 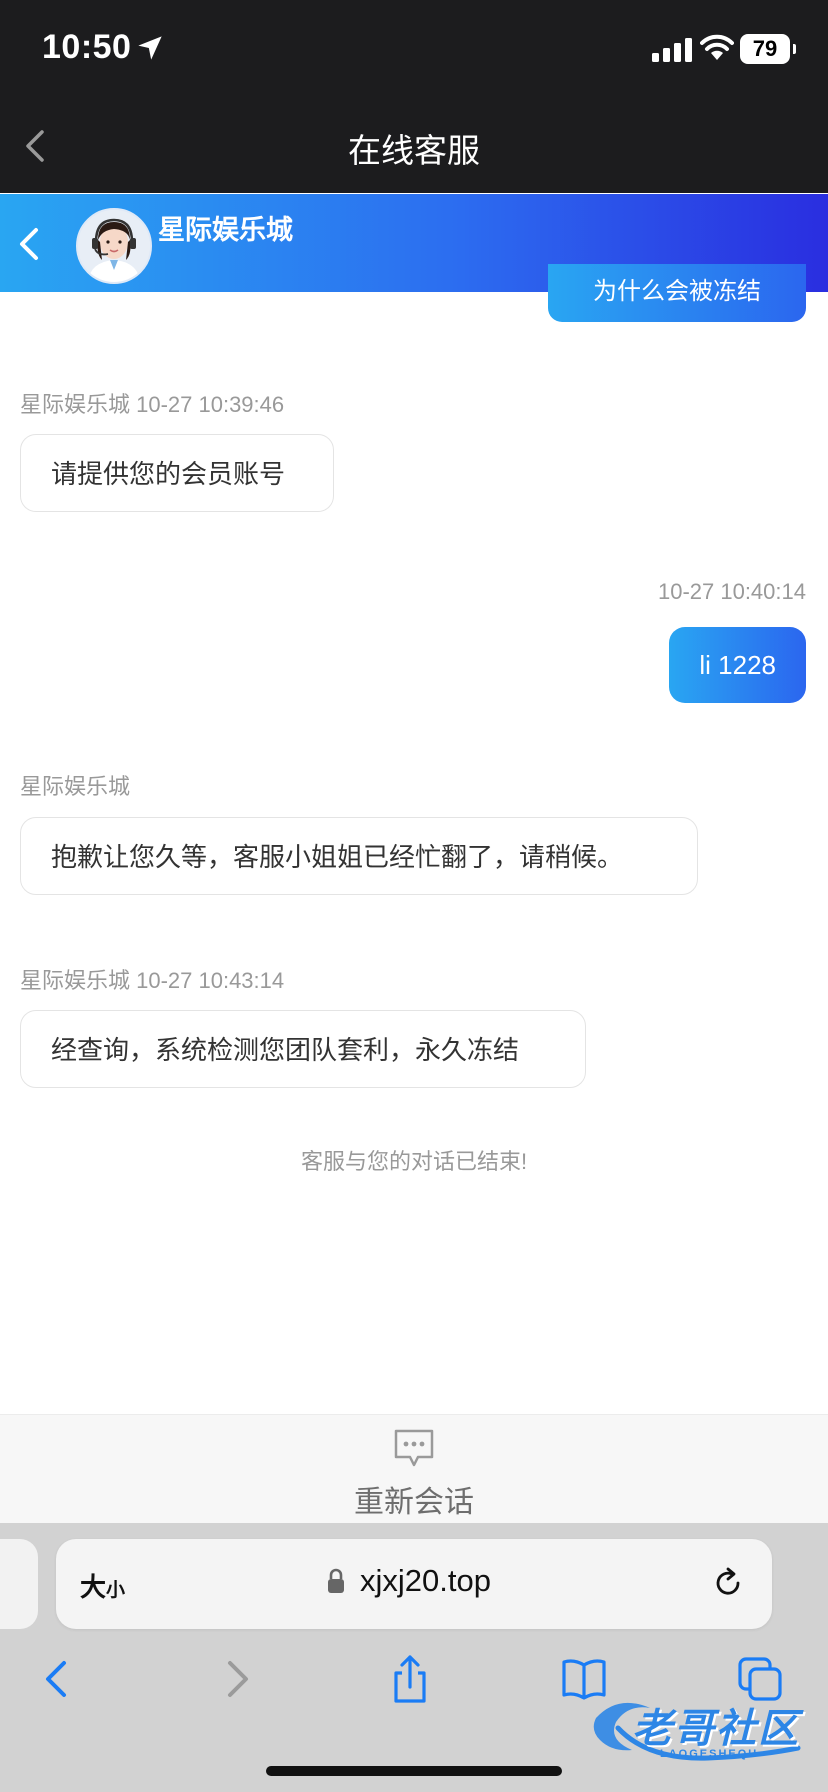 I want to click on top-bar: 10:50 79 在线客服, so click(x=414, y=96).